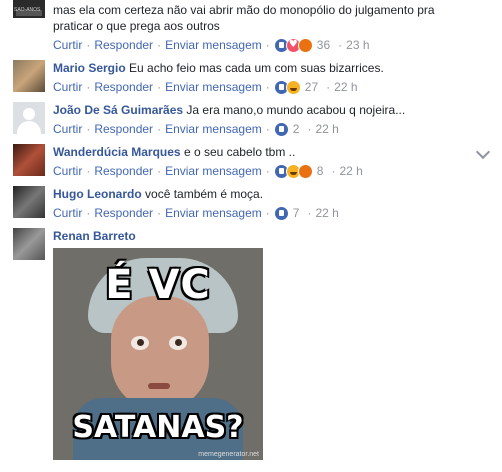 This screenshot has height=472, width=502. What do you see at coordinates (228, 454) in the screenshot?
I see `meme-watermark: memegenerator.net` at bounding box center [228, 454].